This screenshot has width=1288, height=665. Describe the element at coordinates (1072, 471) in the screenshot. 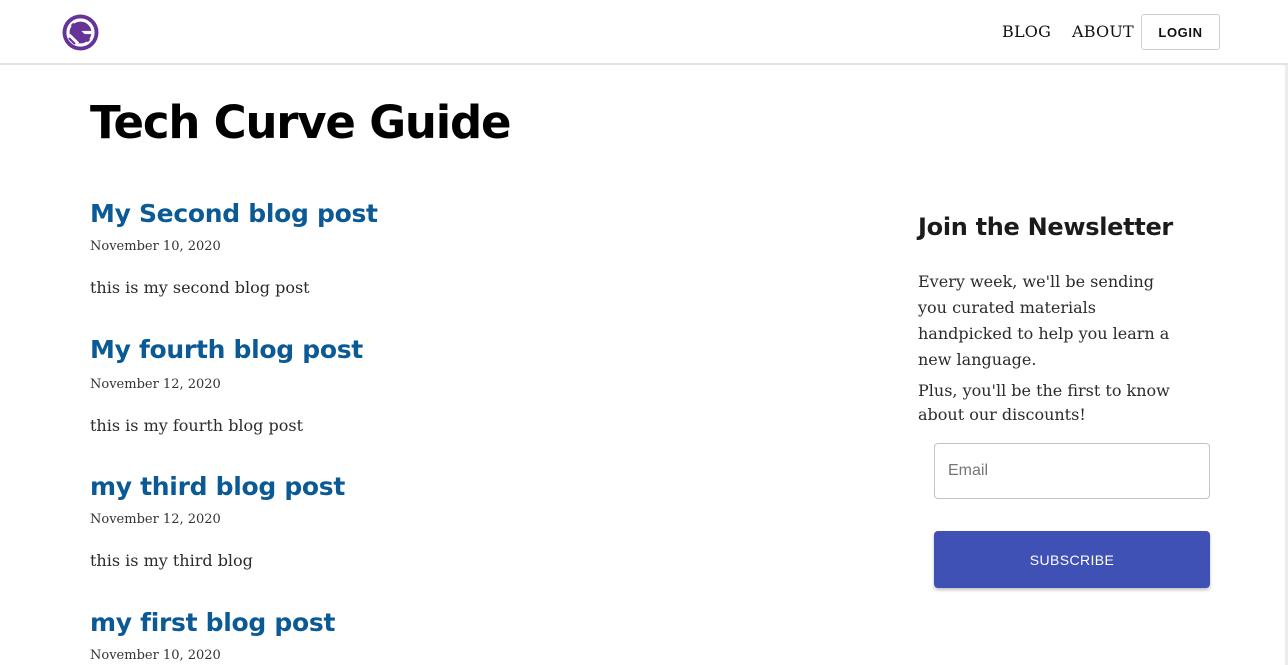

I see `email-field` at that location.